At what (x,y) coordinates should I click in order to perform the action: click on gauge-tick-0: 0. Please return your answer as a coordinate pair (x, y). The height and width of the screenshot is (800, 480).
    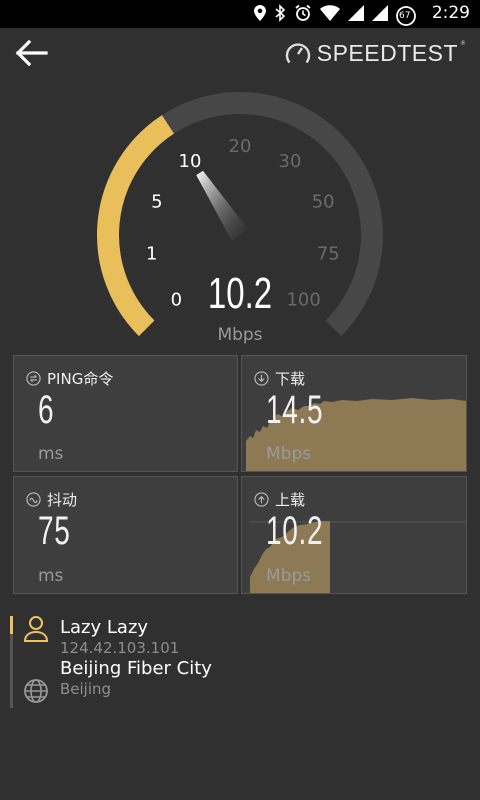
    Looking at the image, I should click on (176, 300).